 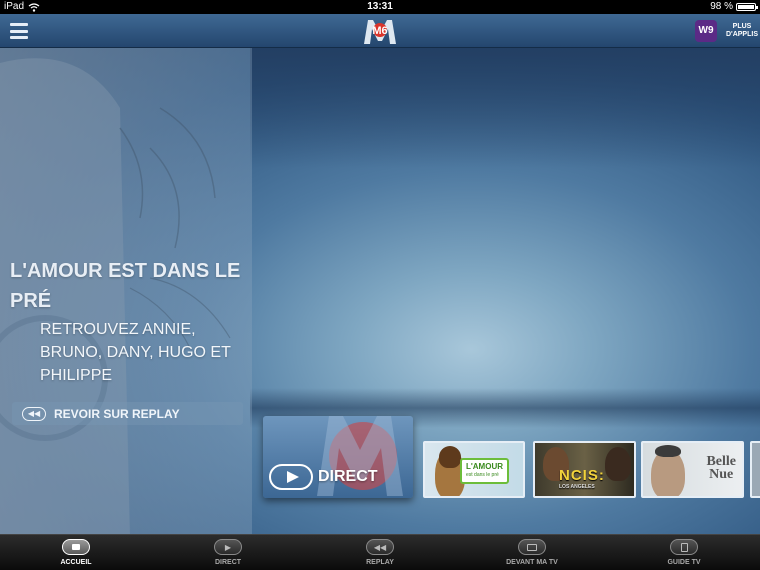 What do you see at coordinates (505, 108) in the screenshot?
I see `stage-shade` at bounding box center [505, 108].